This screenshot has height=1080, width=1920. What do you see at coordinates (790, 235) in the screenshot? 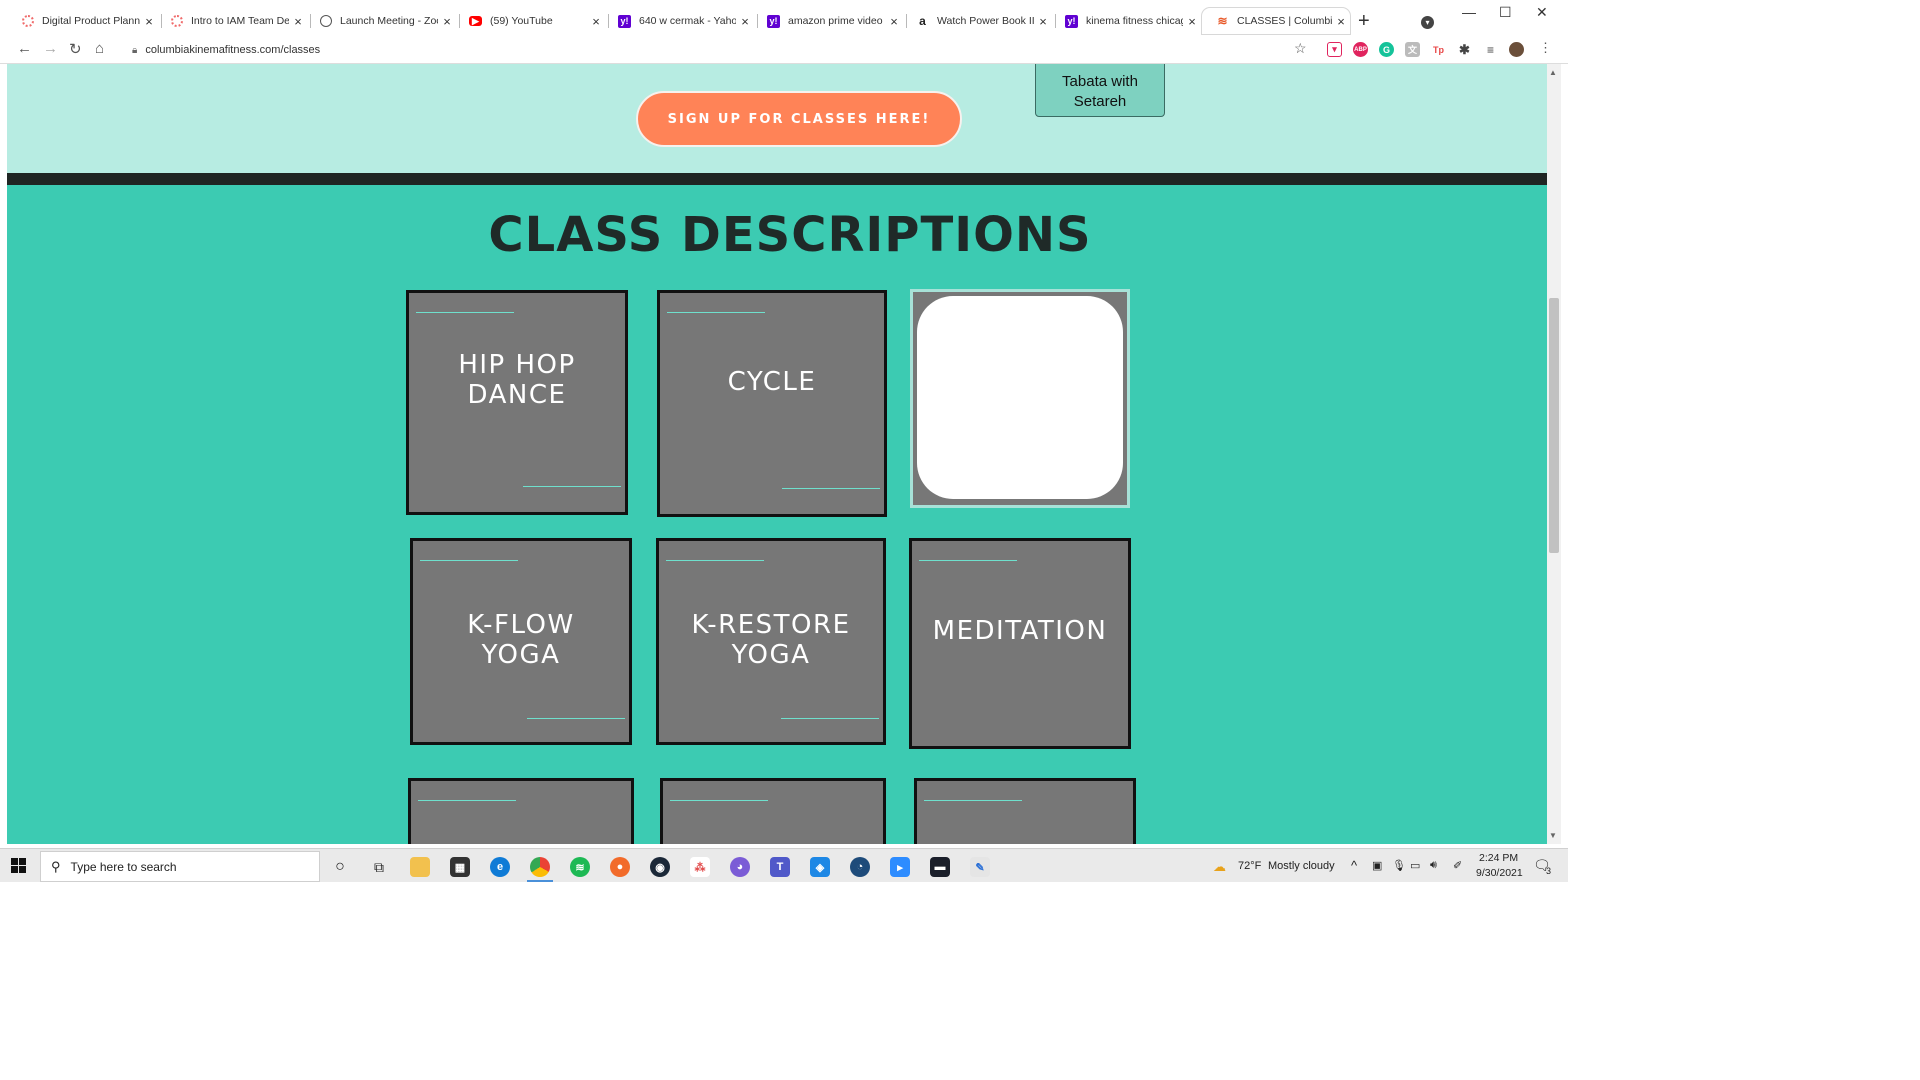
I see `section-title: CLASS DESCRIPTIONS` at bounding box center [790, 235].